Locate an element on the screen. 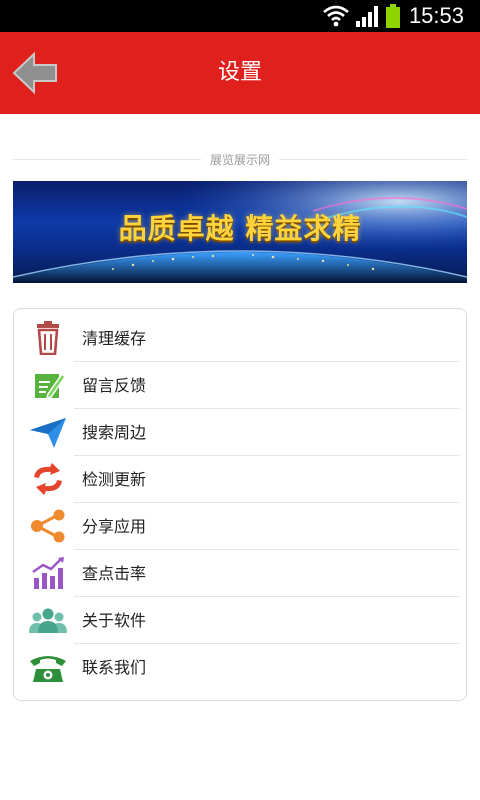  people-icon is located at coordinates (48, 620).